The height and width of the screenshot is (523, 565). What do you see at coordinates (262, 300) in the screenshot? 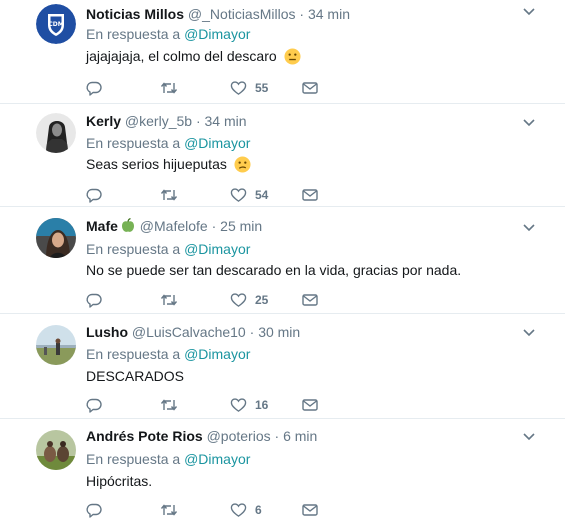
I see `like-count: 25` at bounding box center [262, 300].